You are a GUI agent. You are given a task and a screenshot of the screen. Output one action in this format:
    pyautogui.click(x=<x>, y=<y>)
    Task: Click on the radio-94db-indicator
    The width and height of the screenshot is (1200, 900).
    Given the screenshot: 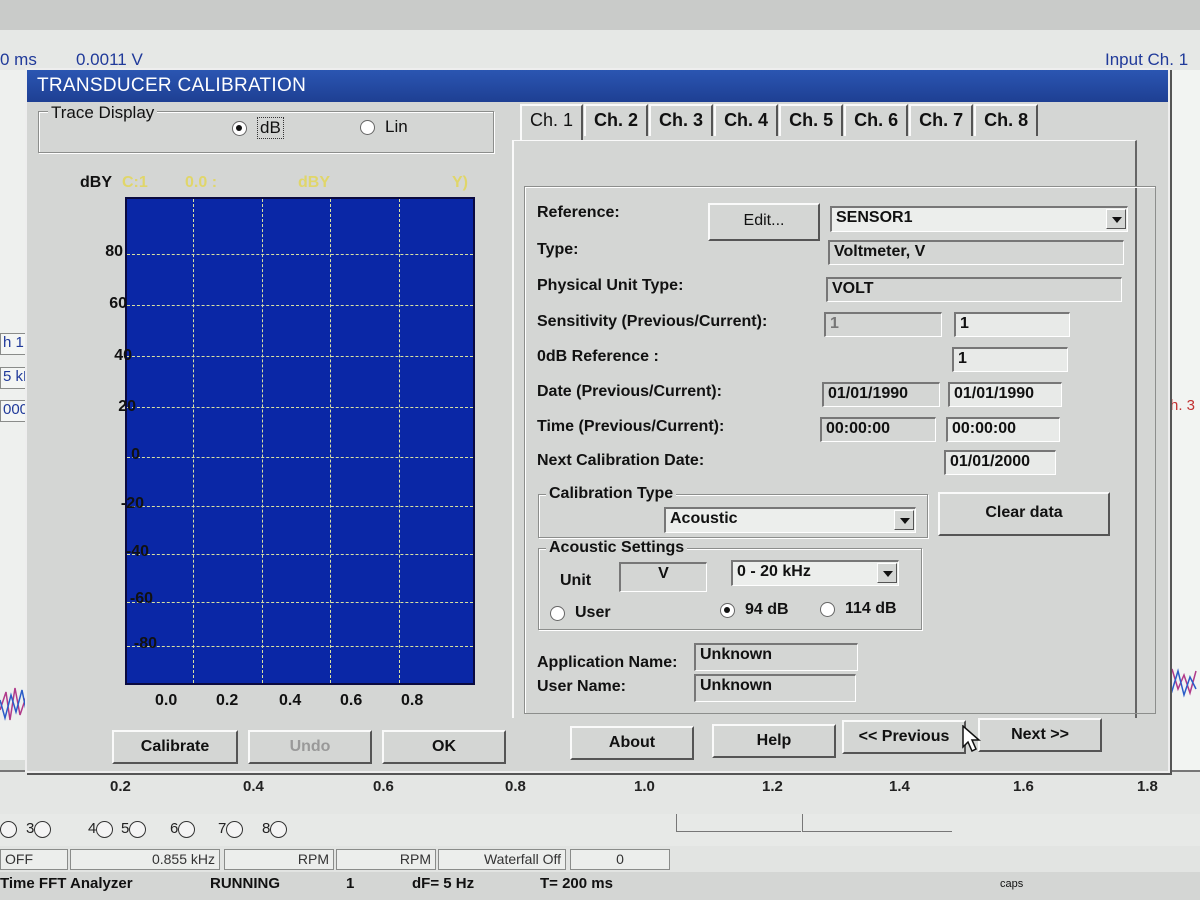 What is the action you would take?
    pyautogui.click(x=727, y=610)
    